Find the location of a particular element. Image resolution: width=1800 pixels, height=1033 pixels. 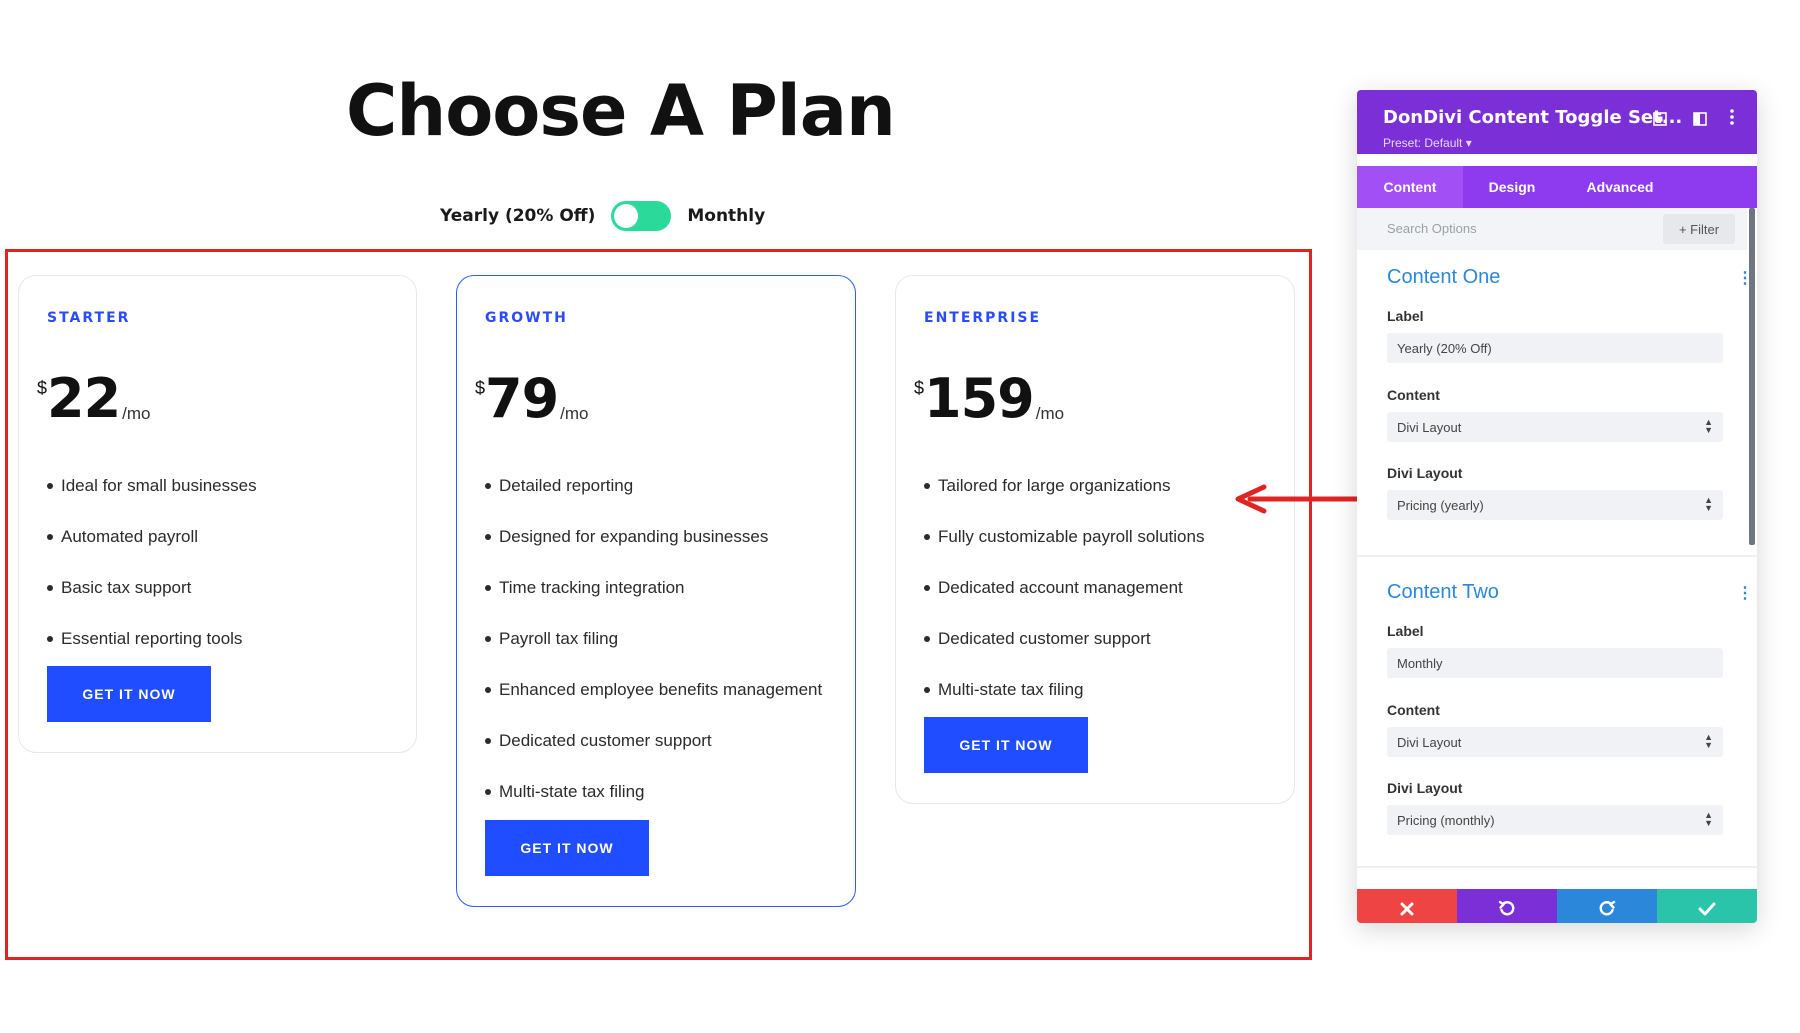

list-item: Fully customizable payroll solutions is located at coordinates (1064, 536).